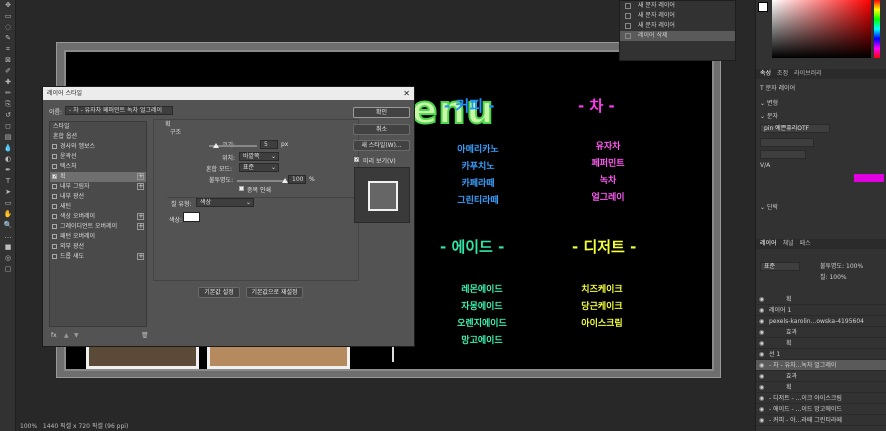 This screenshot has width=886, height=431. What do you see at coordinates (8, 38) in the screenshot?
I see `quick-select-icon: ✎` at bounding box center [8, 38].